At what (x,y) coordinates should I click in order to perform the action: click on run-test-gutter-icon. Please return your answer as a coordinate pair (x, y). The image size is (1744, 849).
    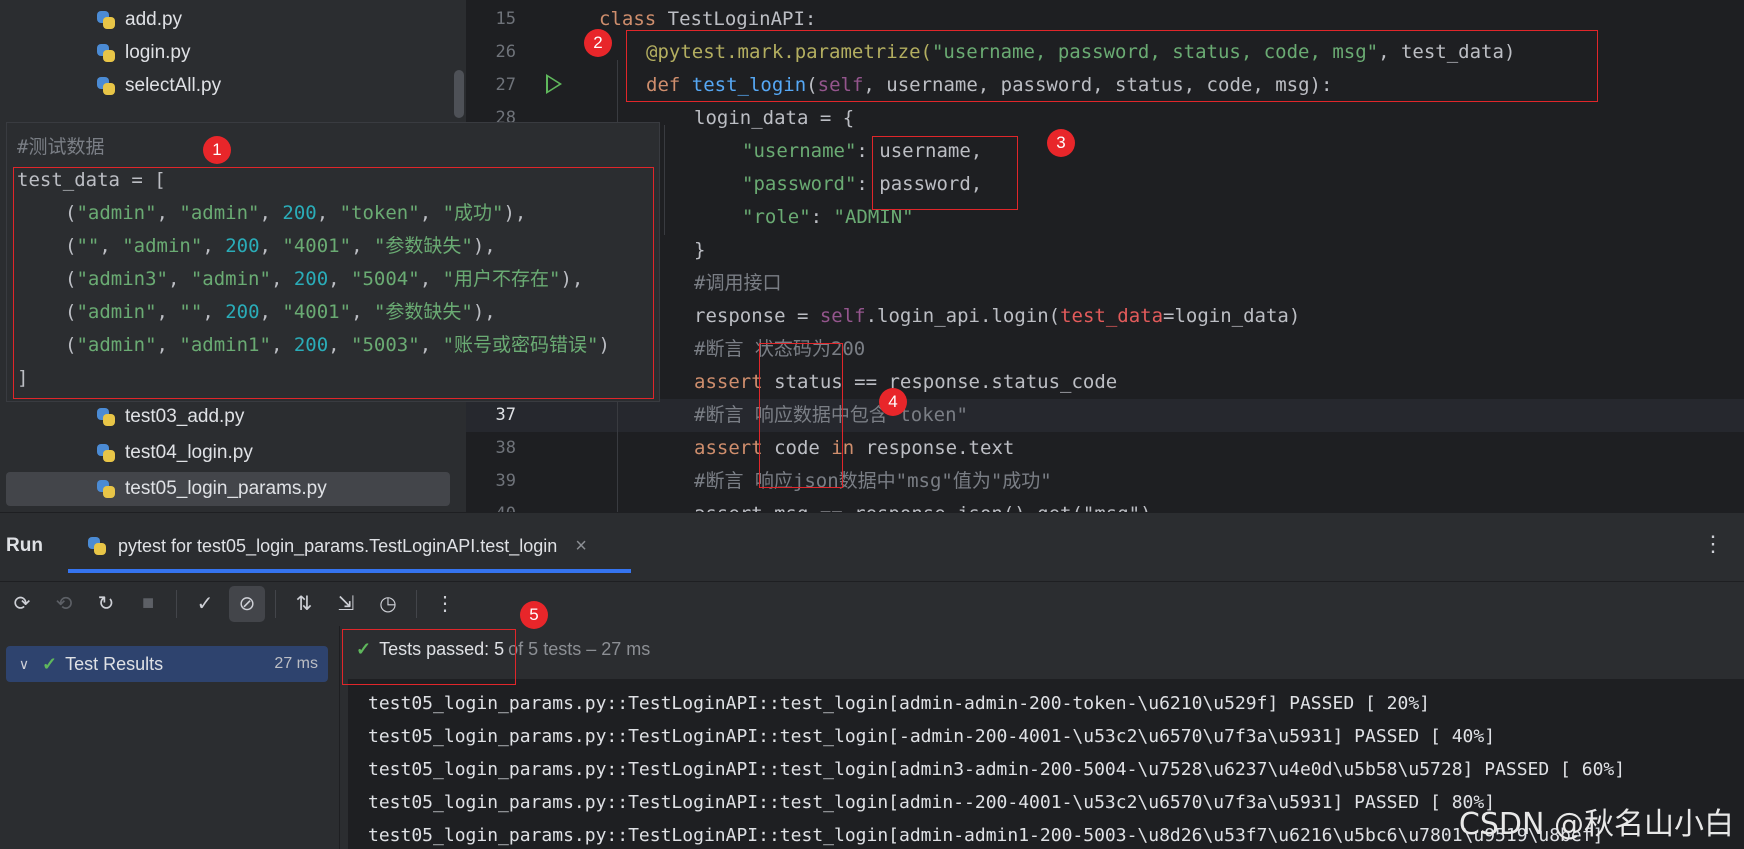
    Looking at the image, I should click on (554, 84).